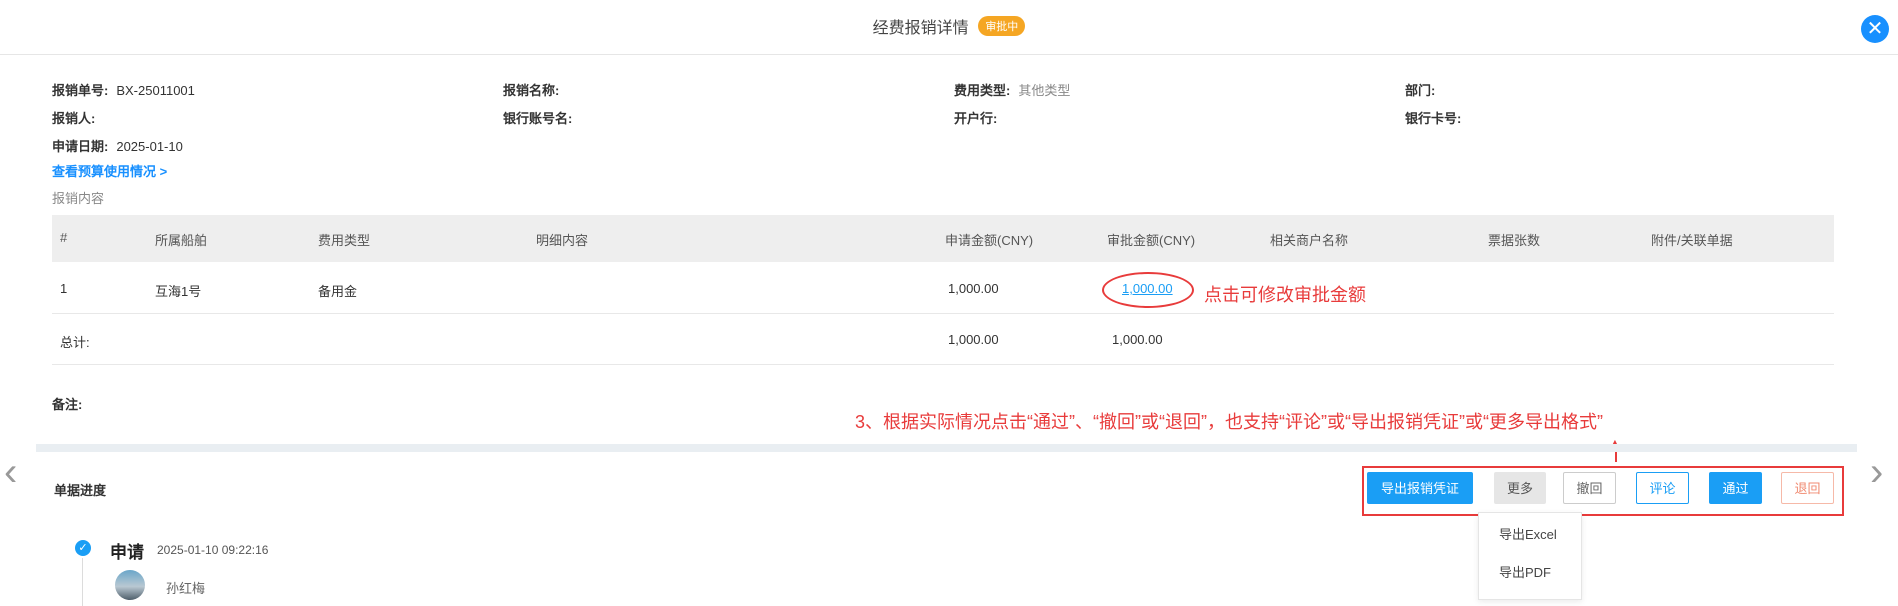 This screenshot has height=606, width=1898. What do you see at coordinates (80, 90) in the screenshot?
I see `doc-no-label: 报销单号:` at bounding box center [80, 90].